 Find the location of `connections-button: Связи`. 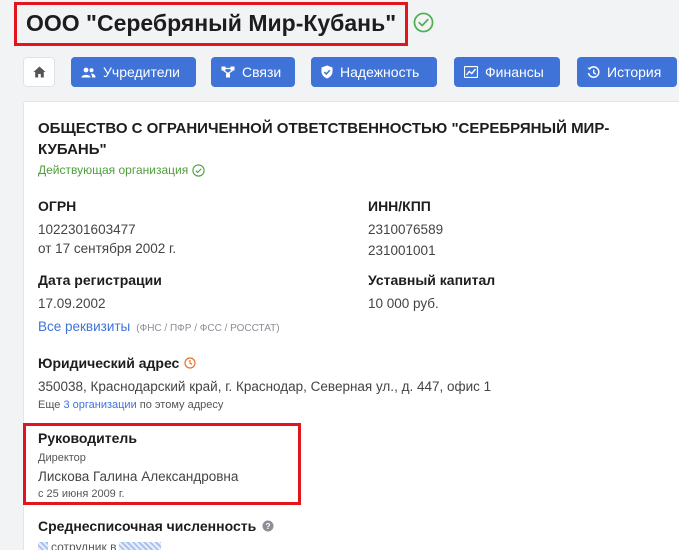

connections-button: Связи is located at coordinates (253, 72).